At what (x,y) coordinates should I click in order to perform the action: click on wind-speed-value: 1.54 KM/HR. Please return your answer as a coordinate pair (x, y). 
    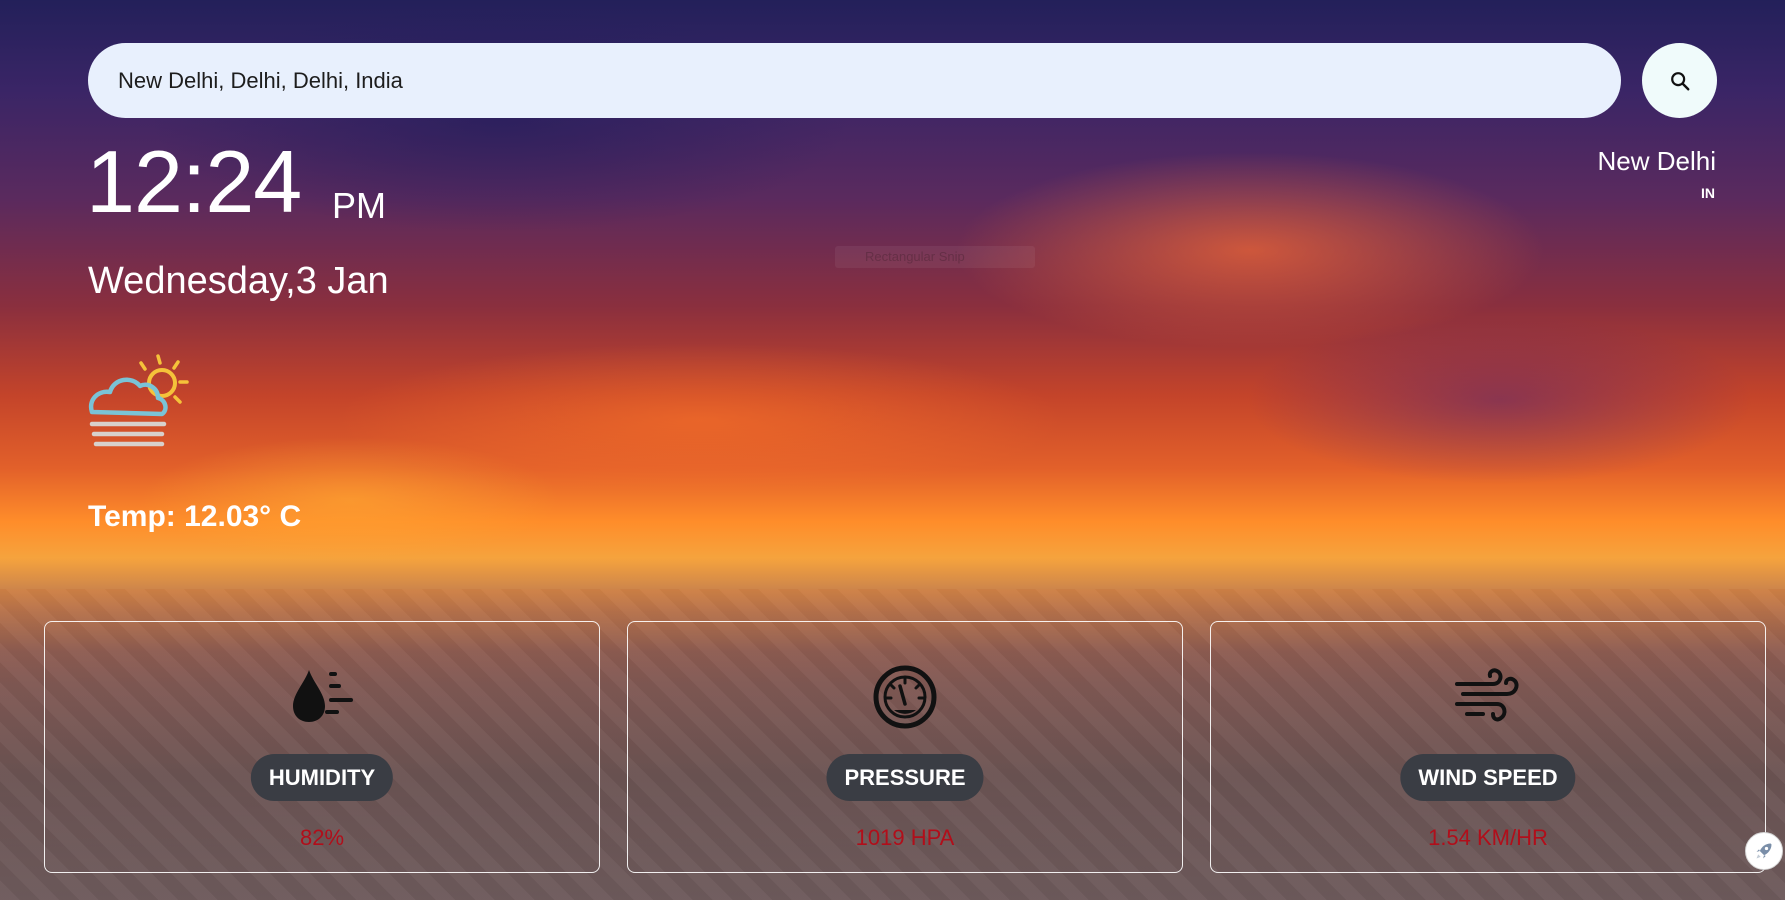
    Looking at the image, I should click on (1488, 837).